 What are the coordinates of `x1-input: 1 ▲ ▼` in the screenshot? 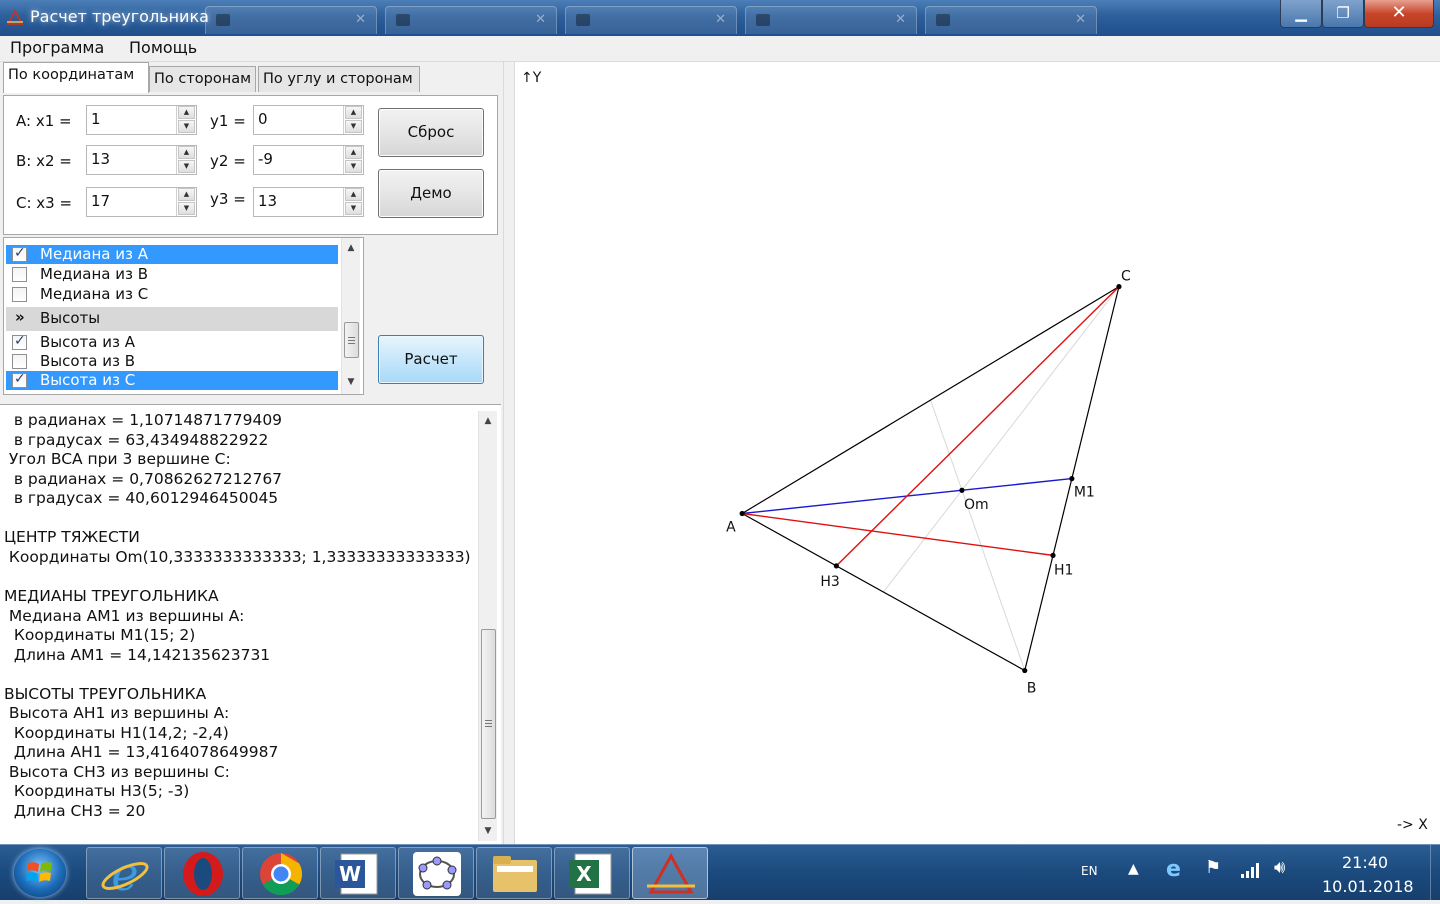 It's located at (141, 120).